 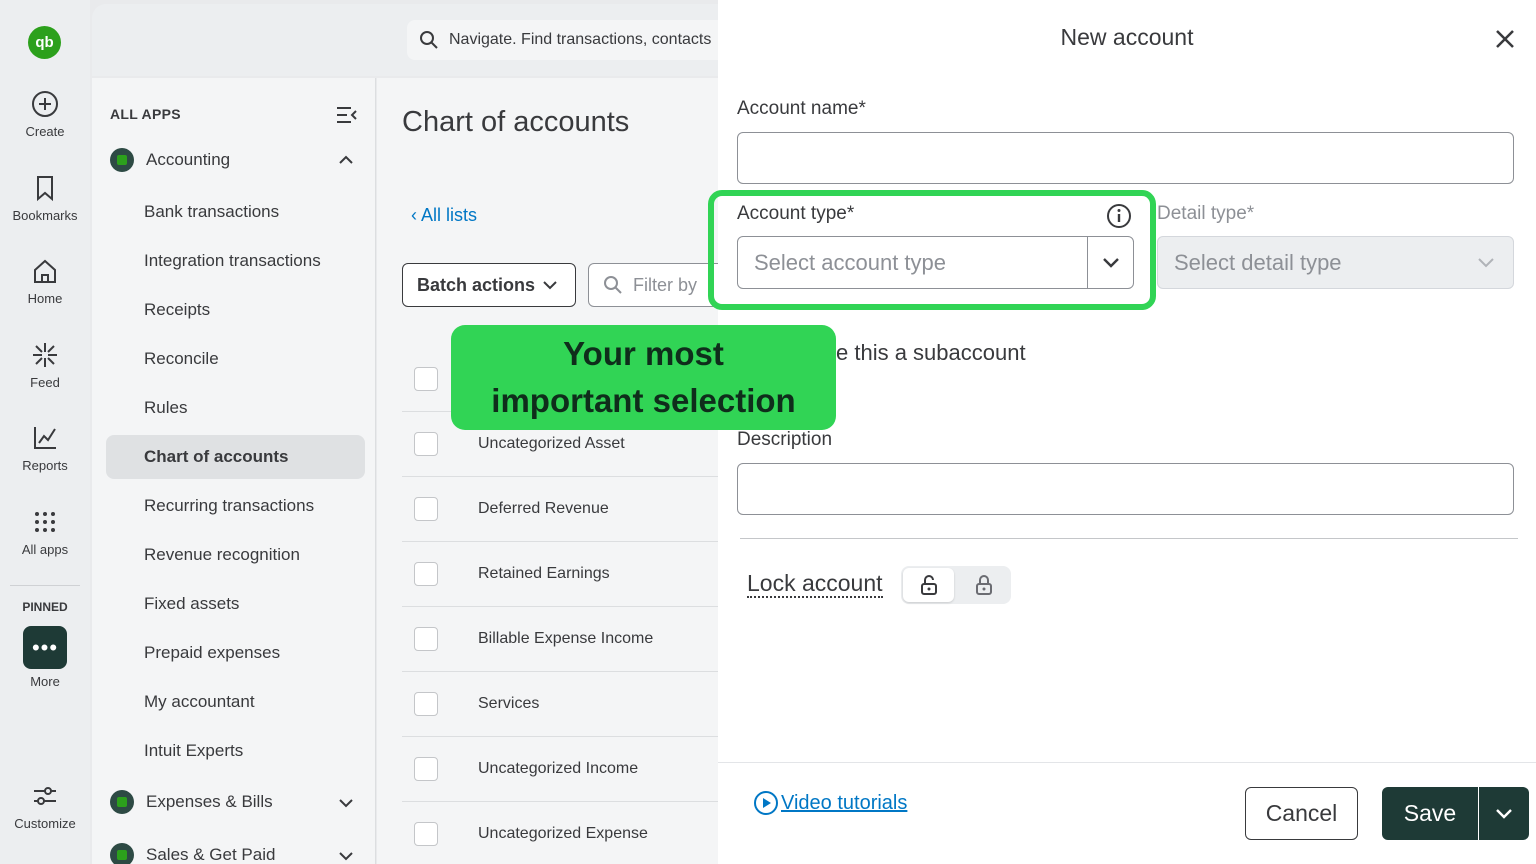 I want to click on sidebar-item-fixed-assets: Fixed assets, so click(x=191, y=604).